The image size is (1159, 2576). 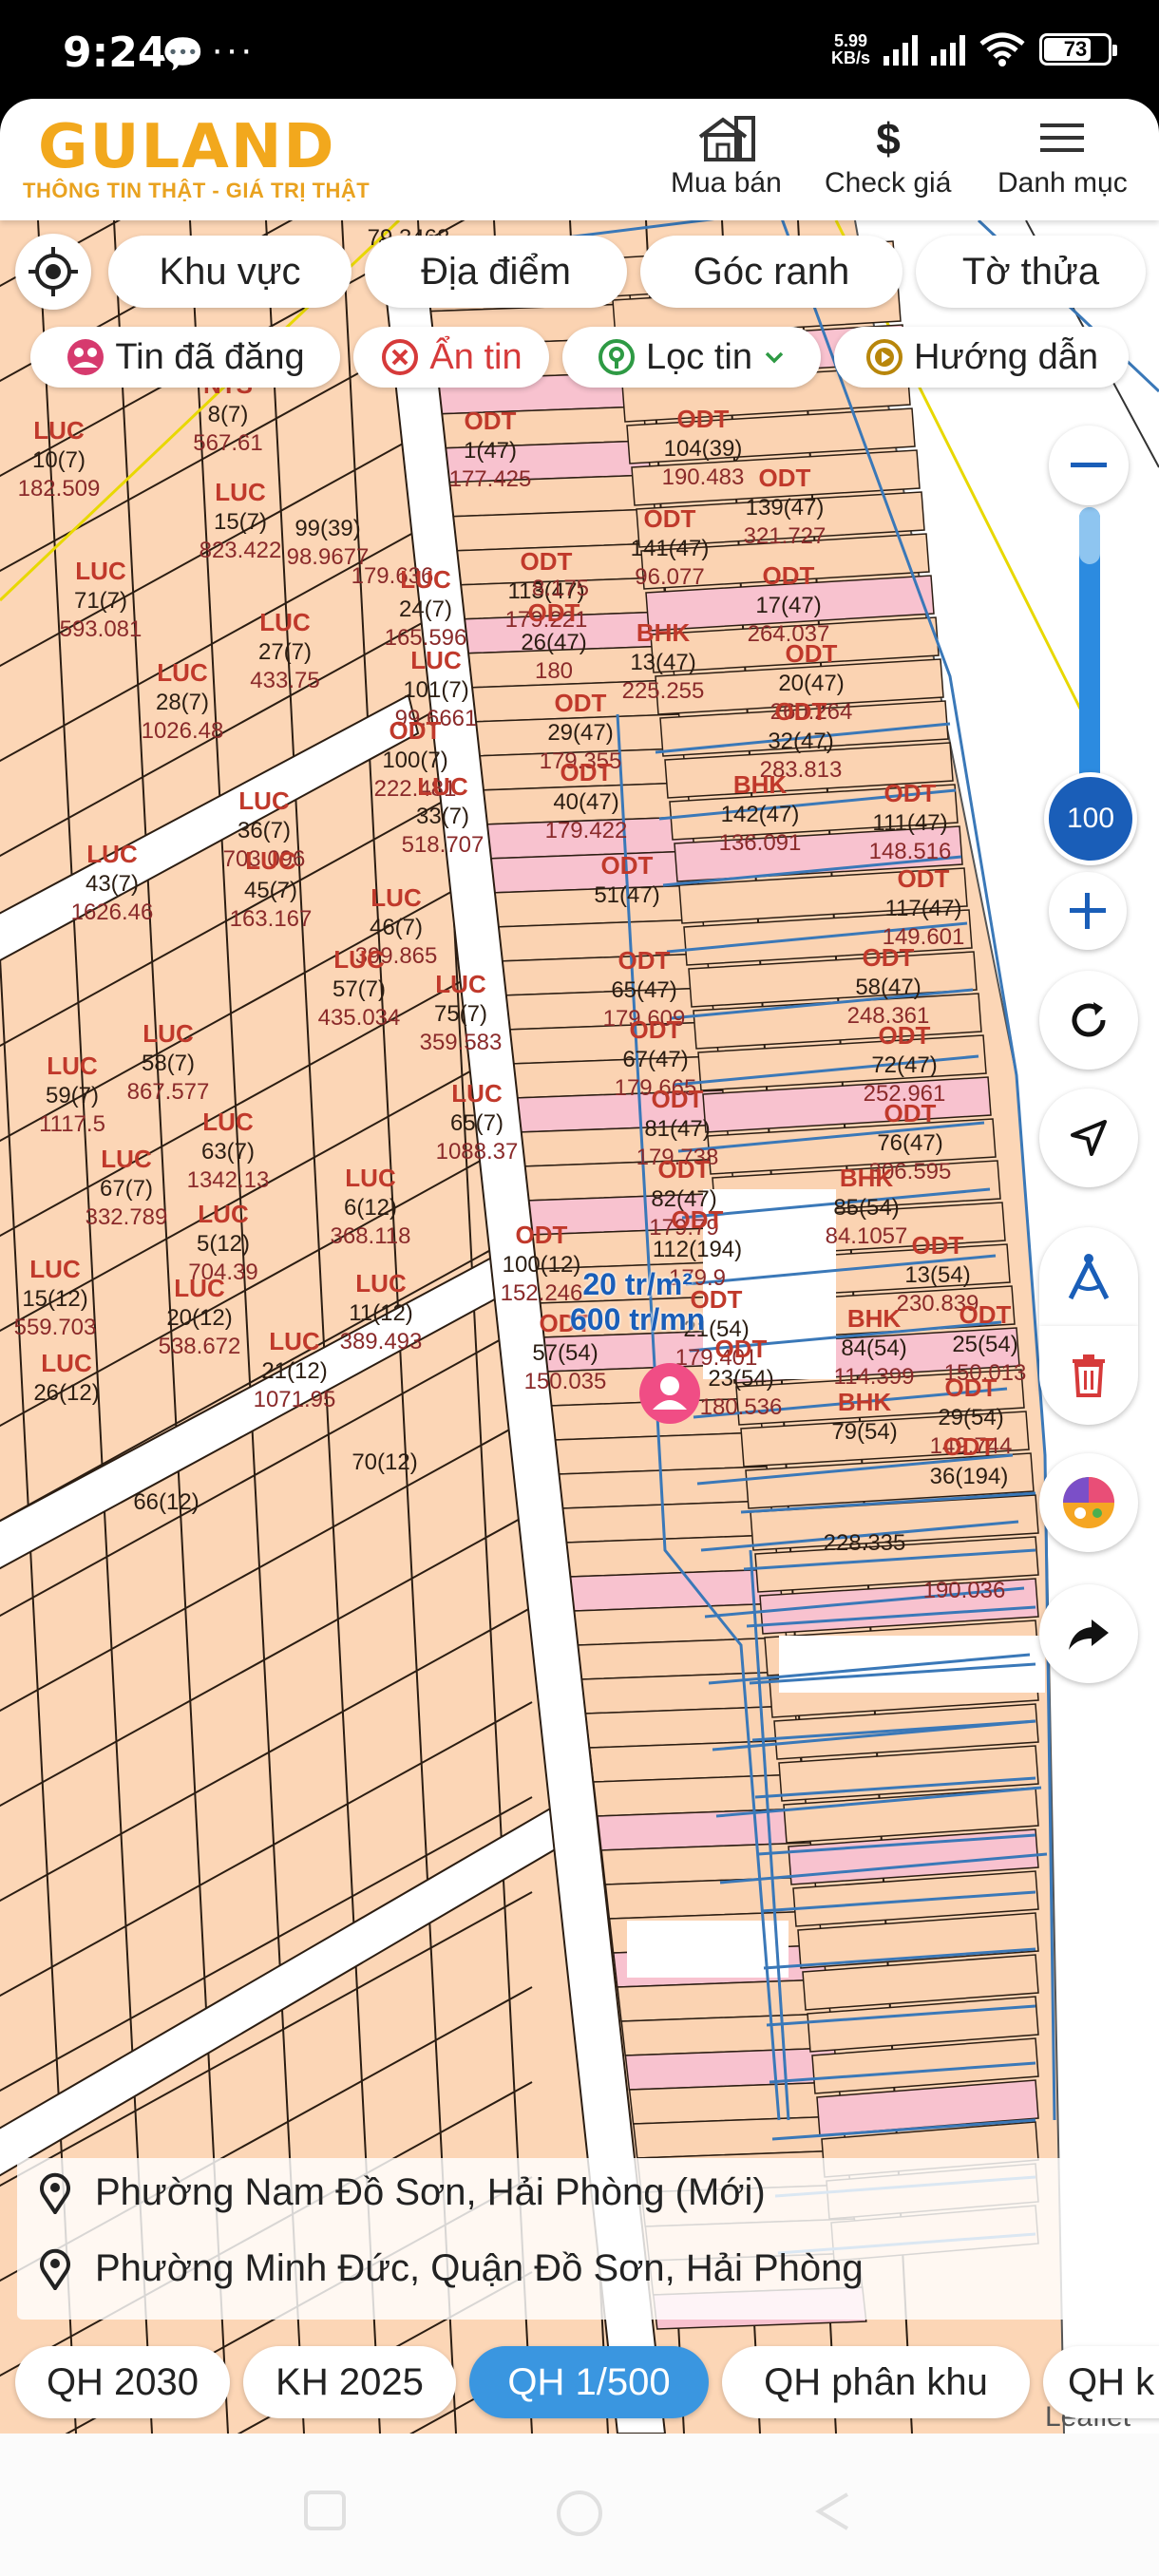 I want to click on parcel-id: 27(7), so click(x=285, y=652).